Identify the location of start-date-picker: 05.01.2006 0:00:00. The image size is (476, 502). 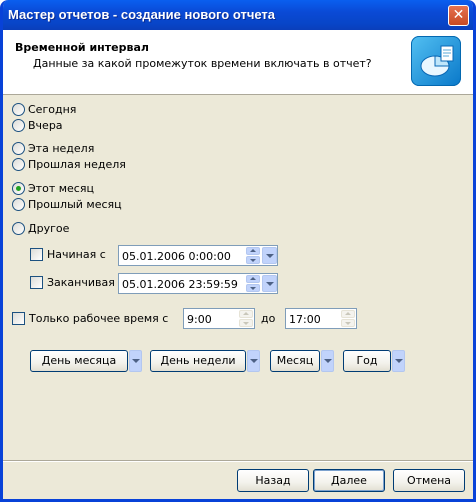
(198, 255).